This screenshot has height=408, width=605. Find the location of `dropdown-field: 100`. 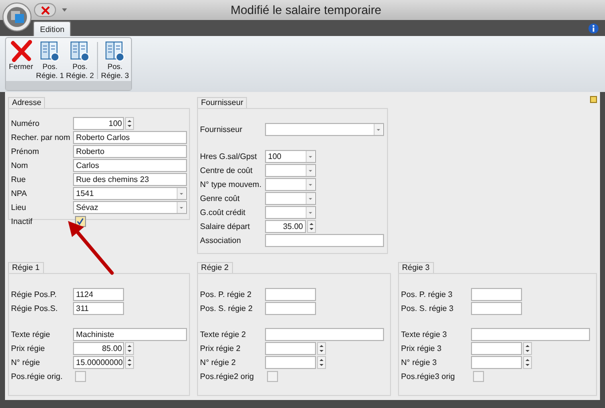

dropdown-field: 100 is located at coordinates (290, 156).